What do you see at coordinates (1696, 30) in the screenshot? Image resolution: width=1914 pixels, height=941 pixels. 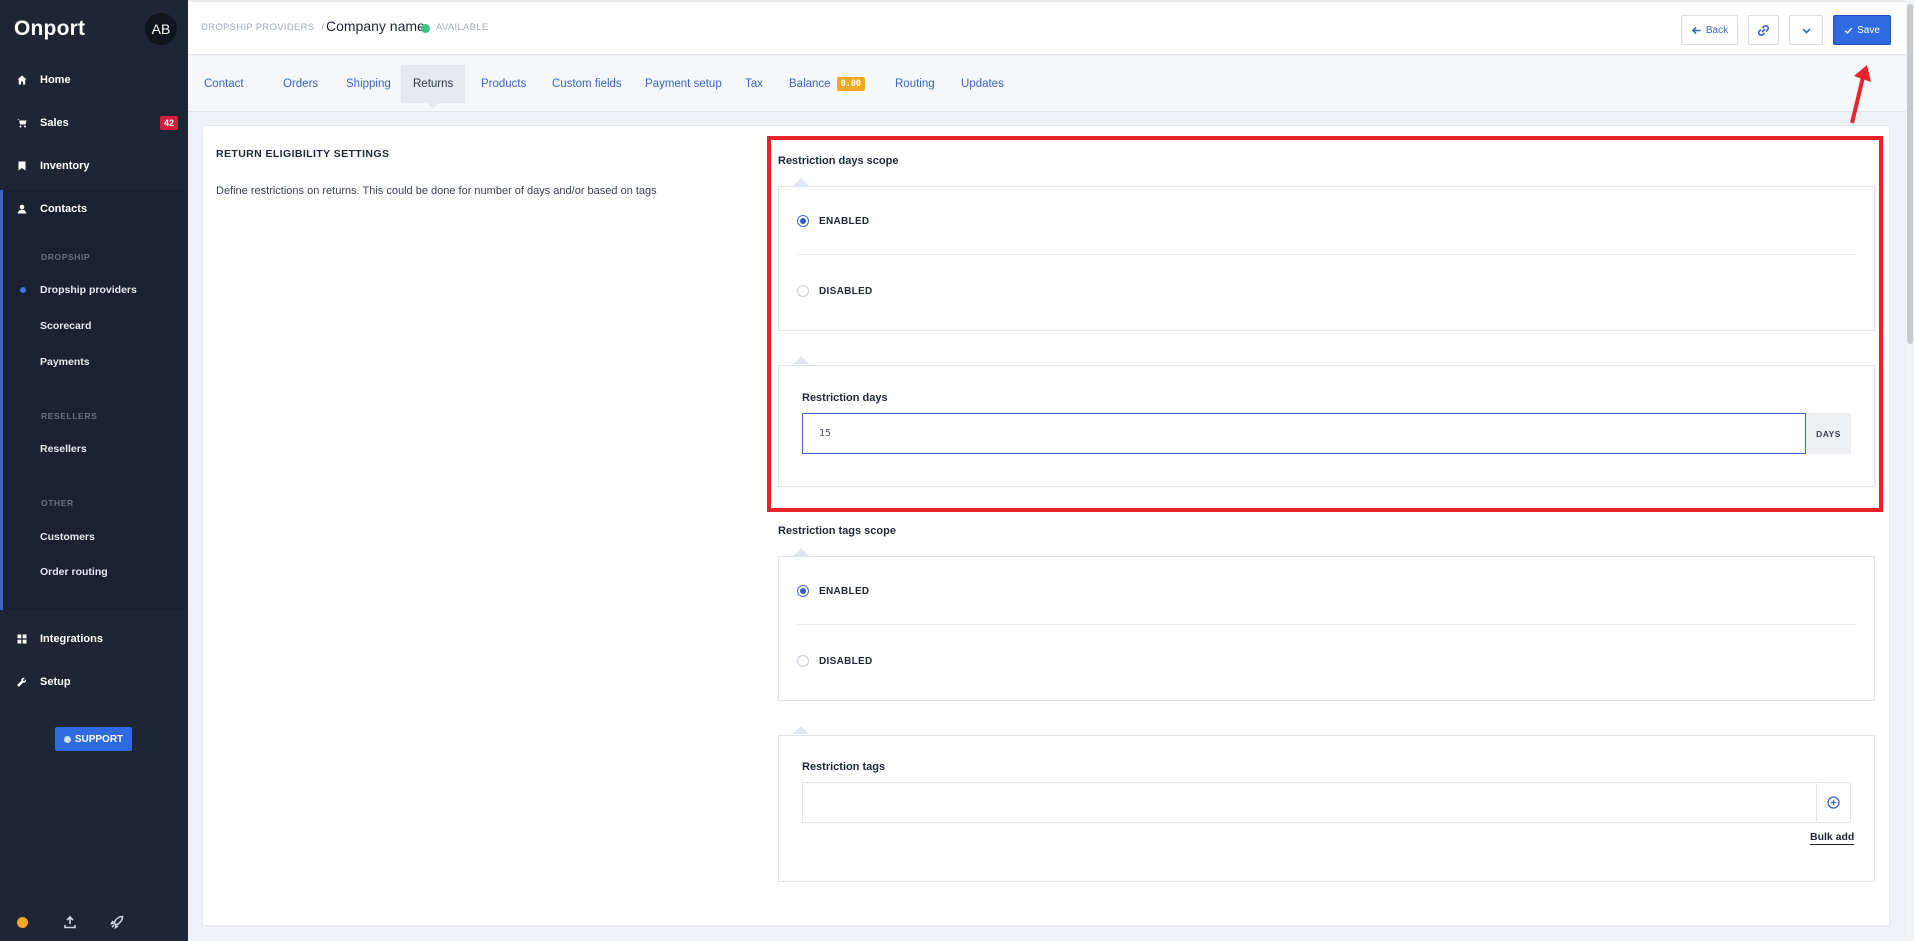 I see `arrow-left-icon` at bounding box center [1696, 30].